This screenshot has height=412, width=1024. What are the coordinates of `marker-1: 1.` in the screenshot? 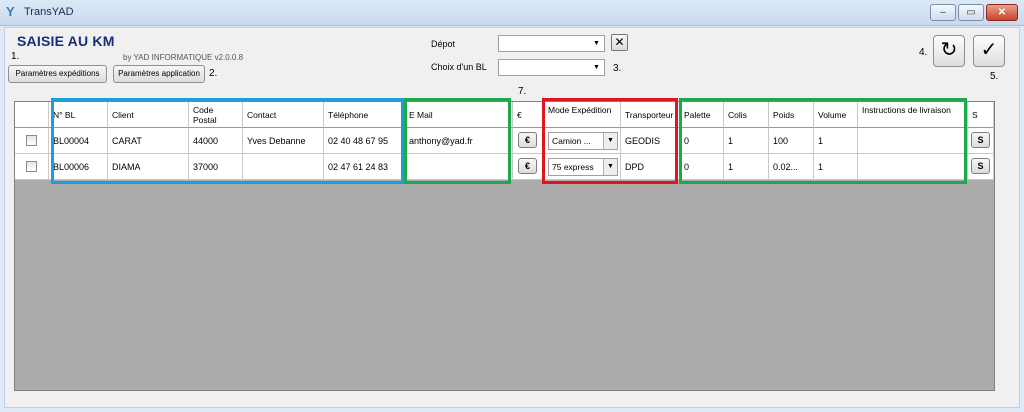 It's located at (15, 56).